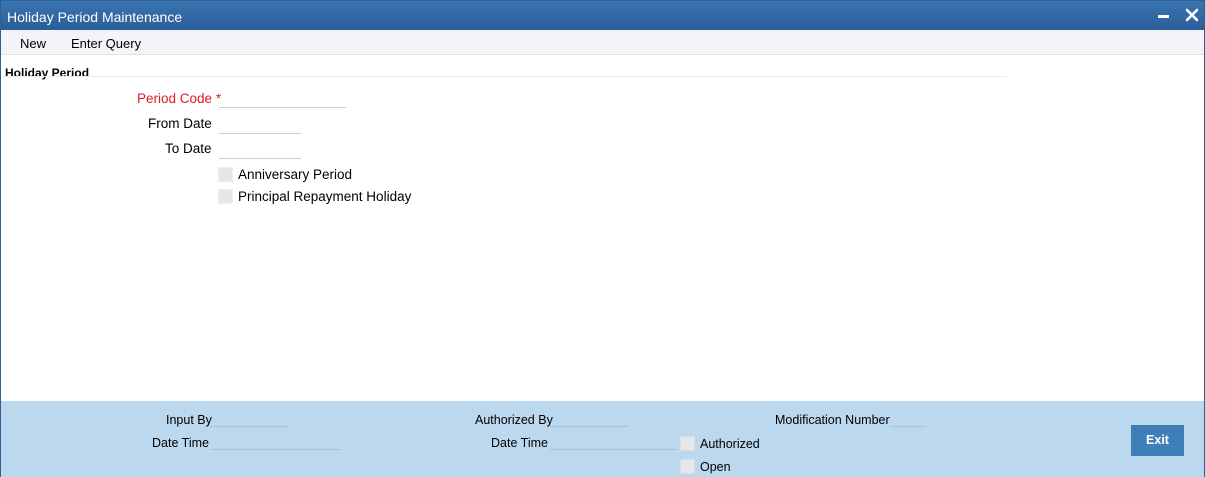 This screenshot has width=1205, height=477. What do you see at coordinates (295, 174) in the screenshot?
I see `anniversary-period-label: Anniversary Period` at bounding box center [295, 174].